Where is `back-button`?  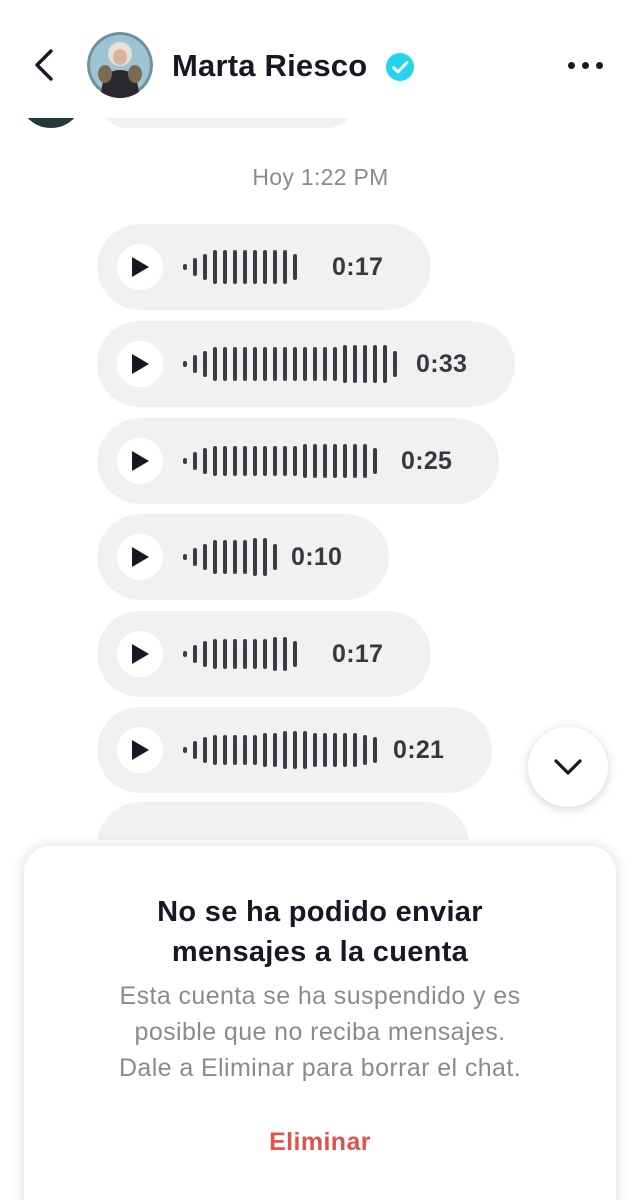 back-button is located at coordinates (44, 65).